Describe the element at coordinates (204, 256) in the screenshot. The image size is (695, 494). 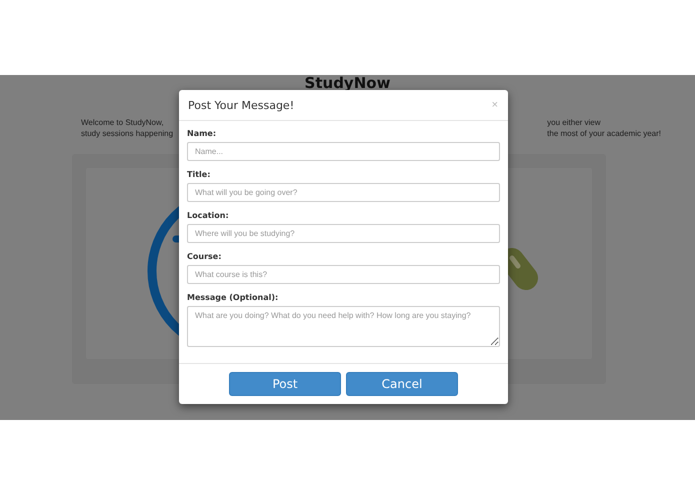
I see `field-label: Course:` at that location.